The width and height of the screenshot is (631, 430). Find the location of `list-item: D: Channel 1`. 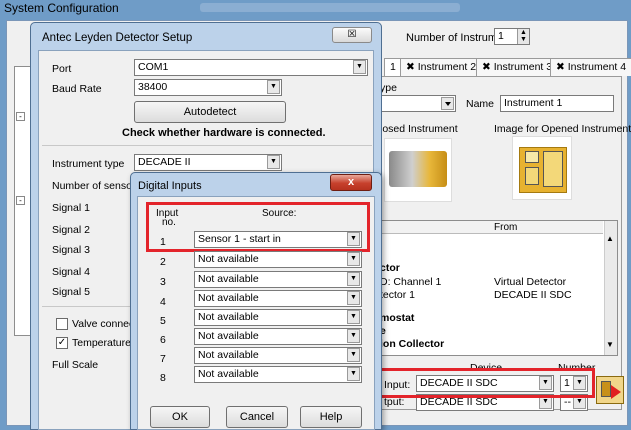

list-item: D: Channel 1 is located at coordinates (410, 282).